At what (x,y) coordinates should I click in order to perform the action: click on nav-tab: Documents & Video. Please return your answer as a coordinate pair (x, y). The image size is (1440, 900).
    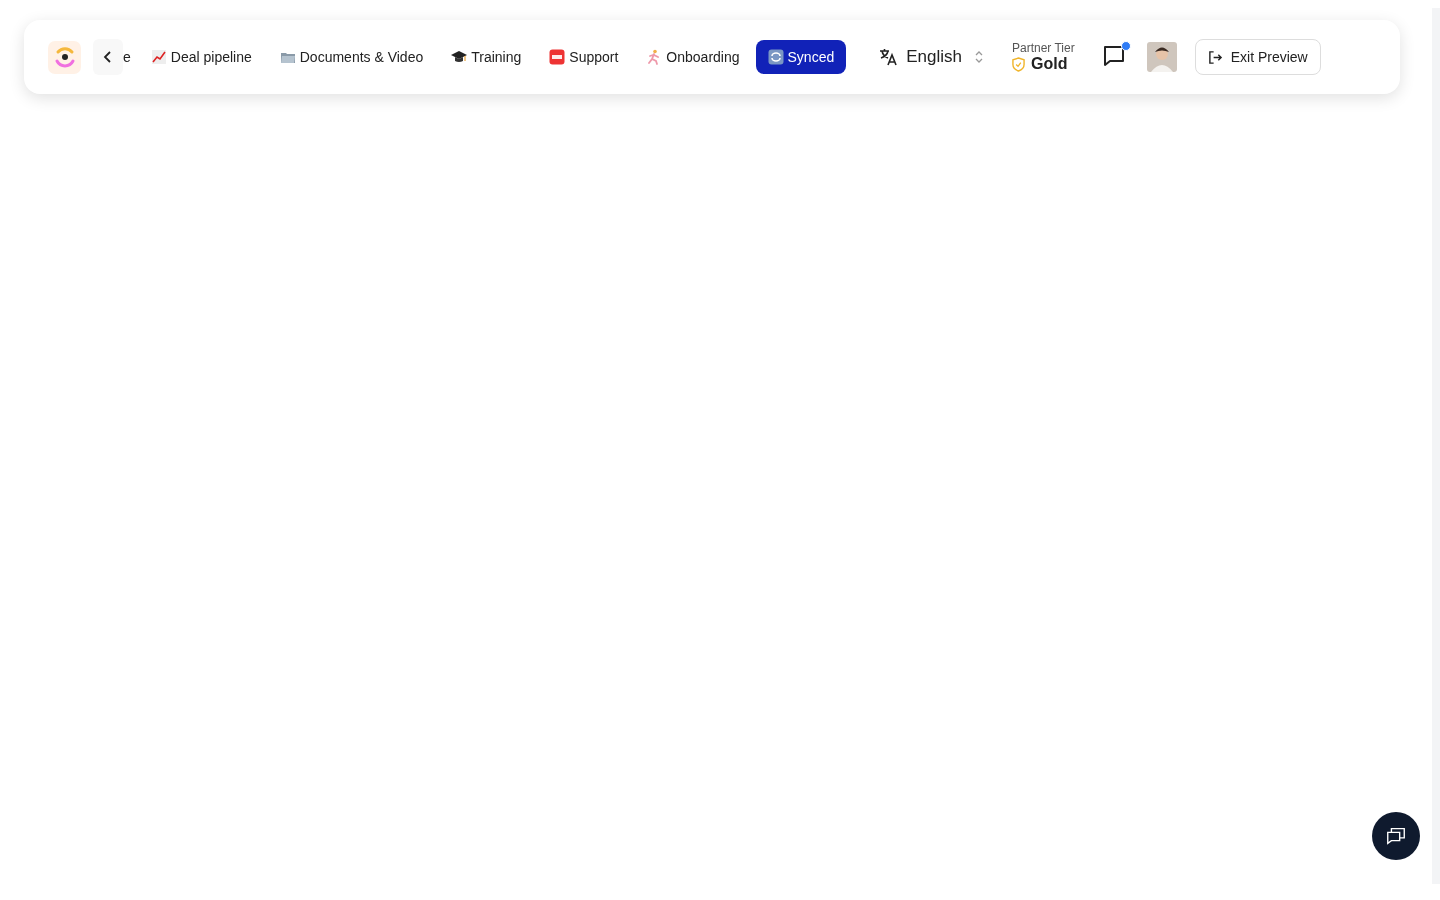
    Looking at the image, I should click on (351, 57).